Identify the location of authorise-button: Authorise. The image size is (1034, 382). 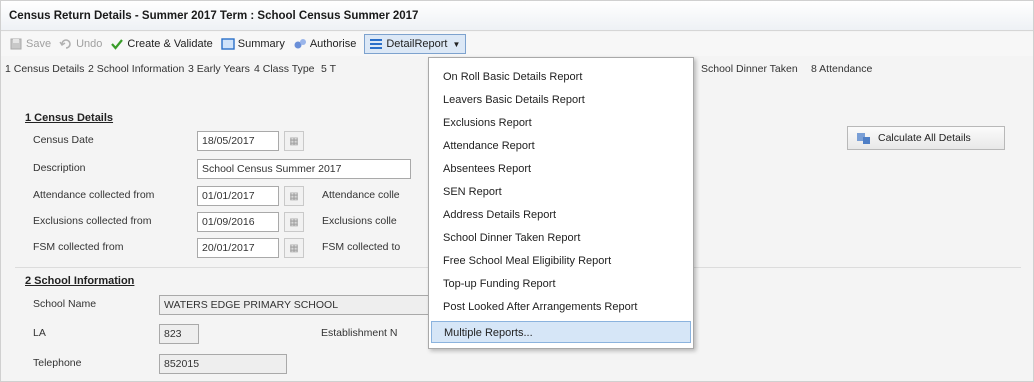
(324, 44).